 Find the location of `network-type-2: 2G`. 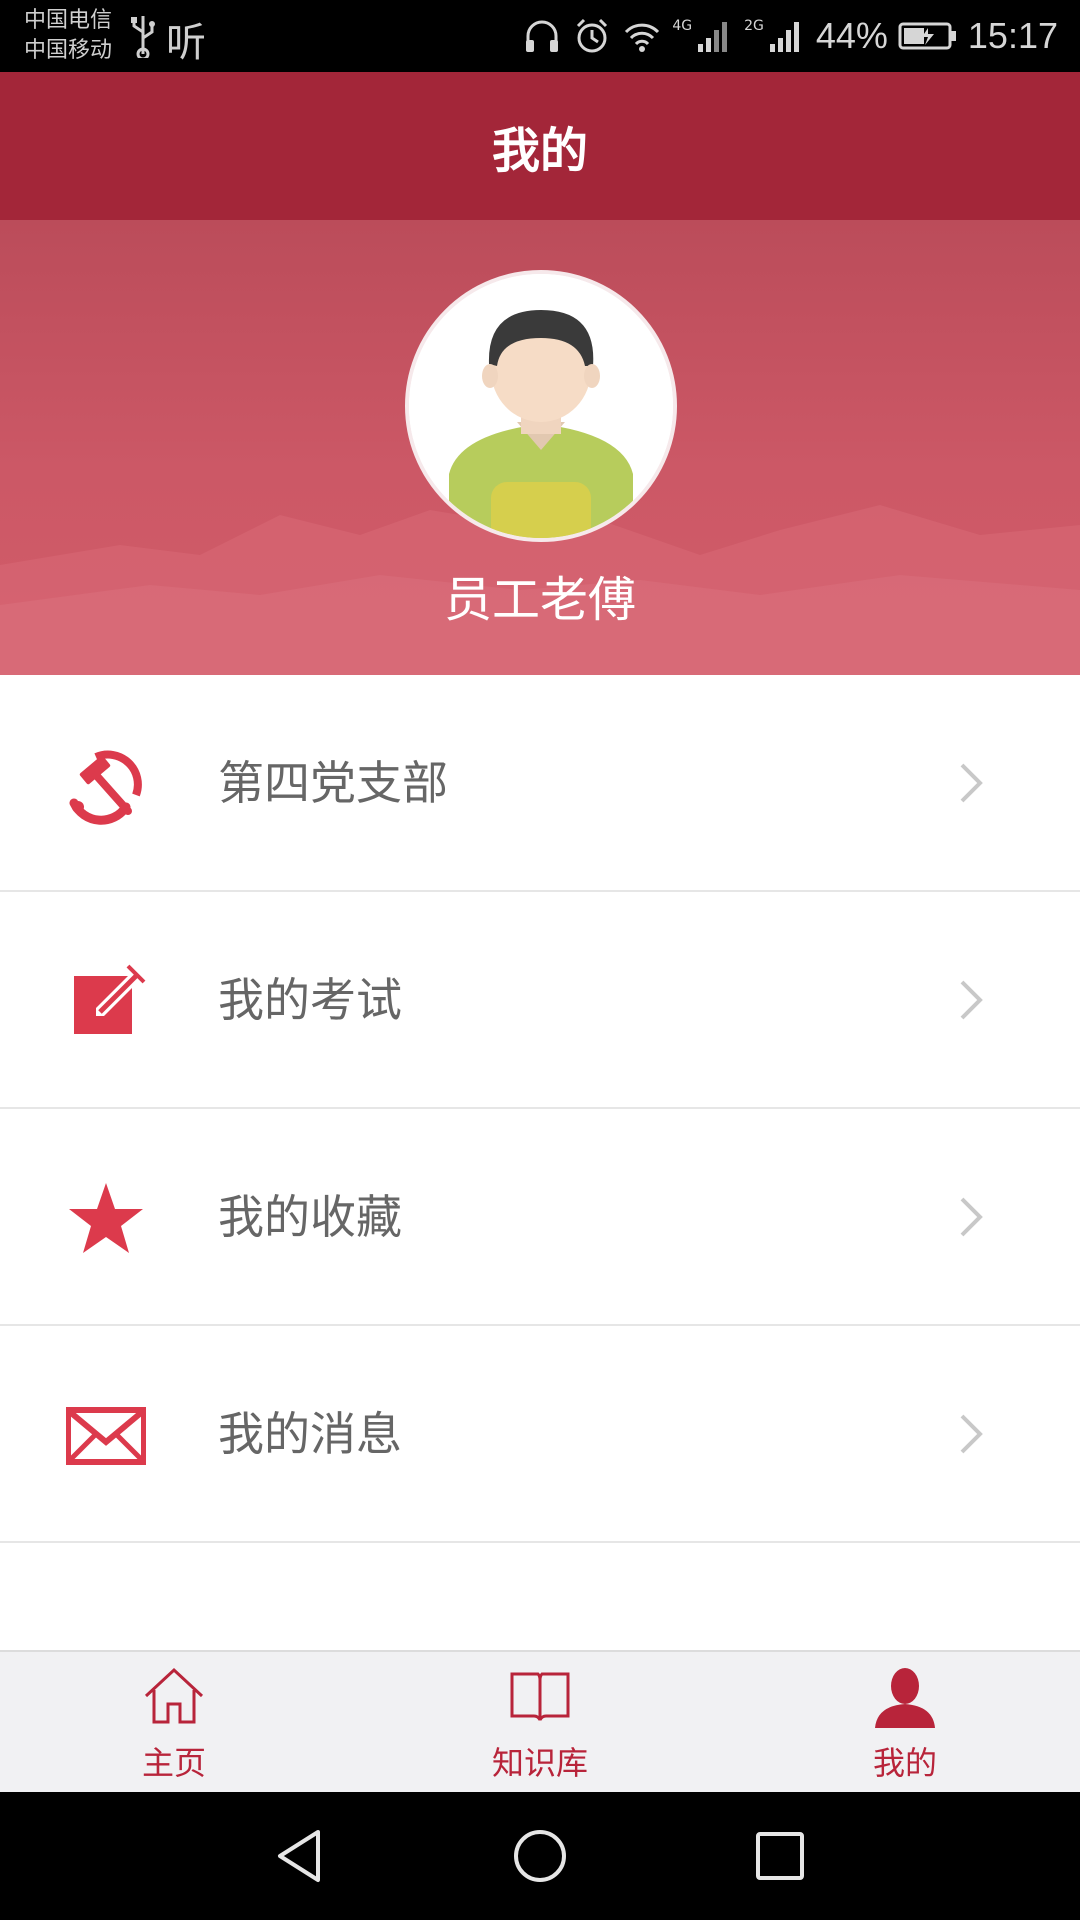

network-type-2: 2G is located at coordinates (754, 26).